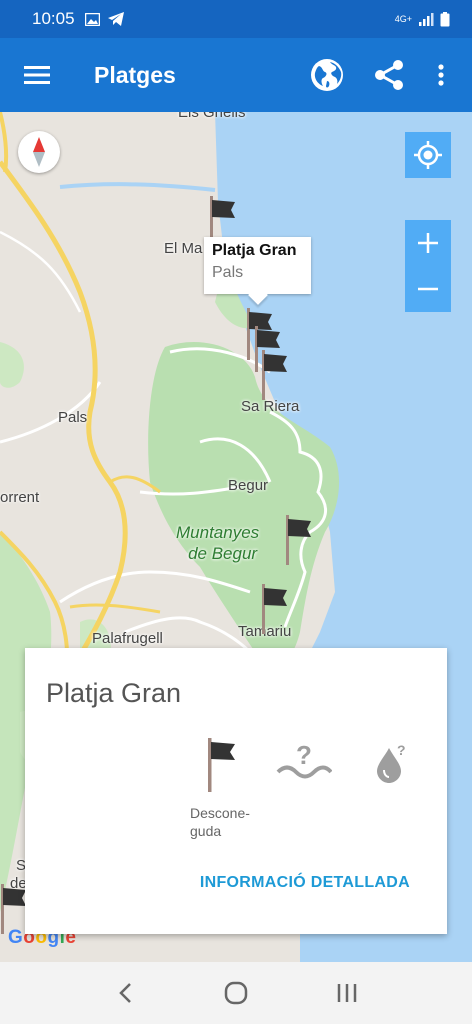  What do you see at coordinates (115, 19) in the screenshot?
I see `telegram-icon` at bounding box center [115, 19].